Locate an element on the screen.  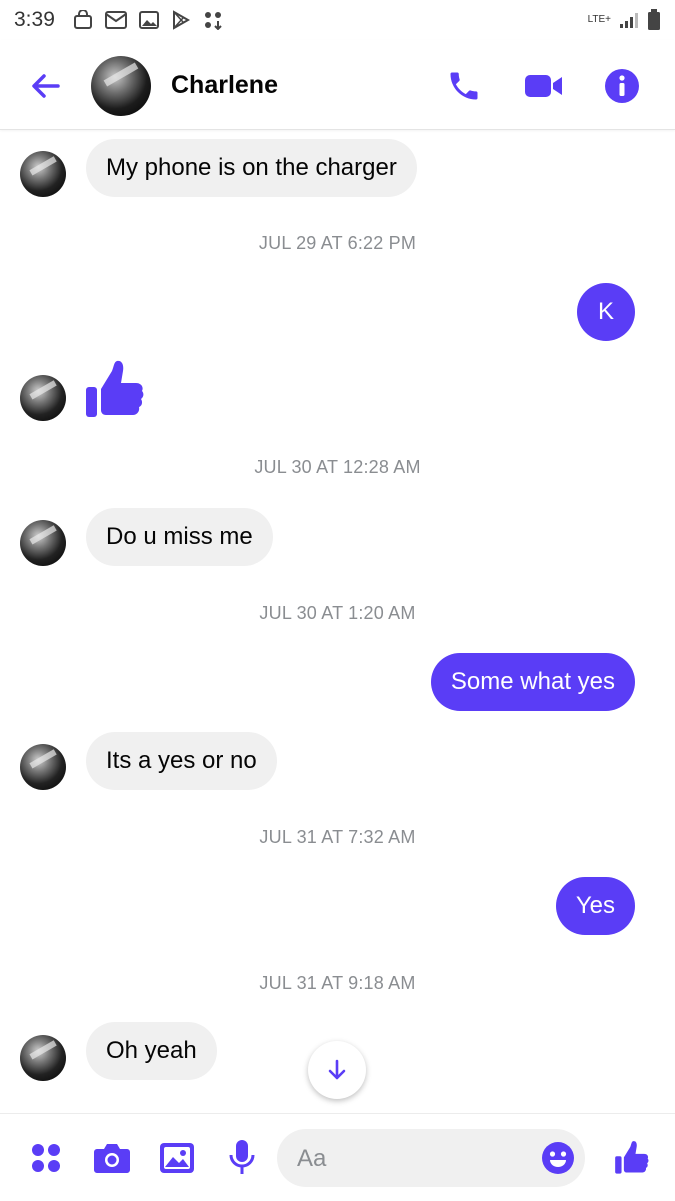
contact-name: Charlene is located at coordinates (224, 85).